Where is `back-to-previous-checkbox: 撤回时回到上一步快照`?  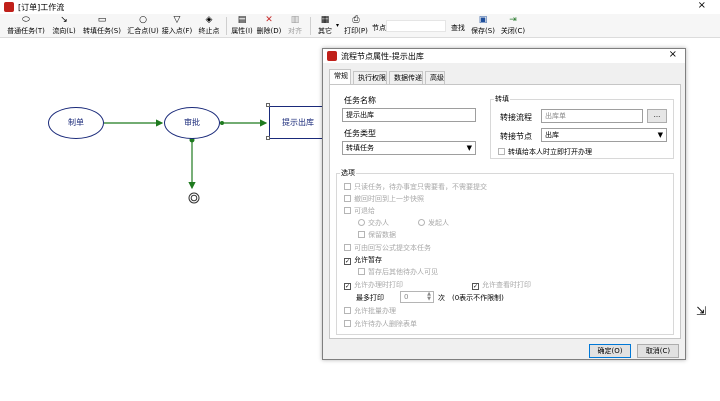
back-to-previous-checkbox: 撤回时回到上一步快照 is located at coordinates (384, 199).